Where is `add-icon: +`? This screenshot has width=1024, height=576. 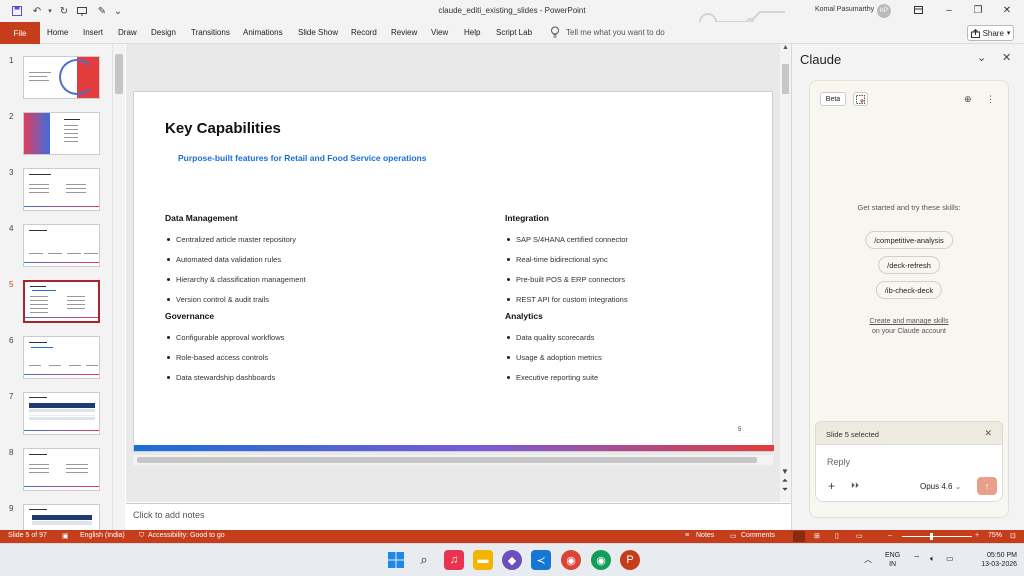 add-icon: + is located at coordinates (831, 486).